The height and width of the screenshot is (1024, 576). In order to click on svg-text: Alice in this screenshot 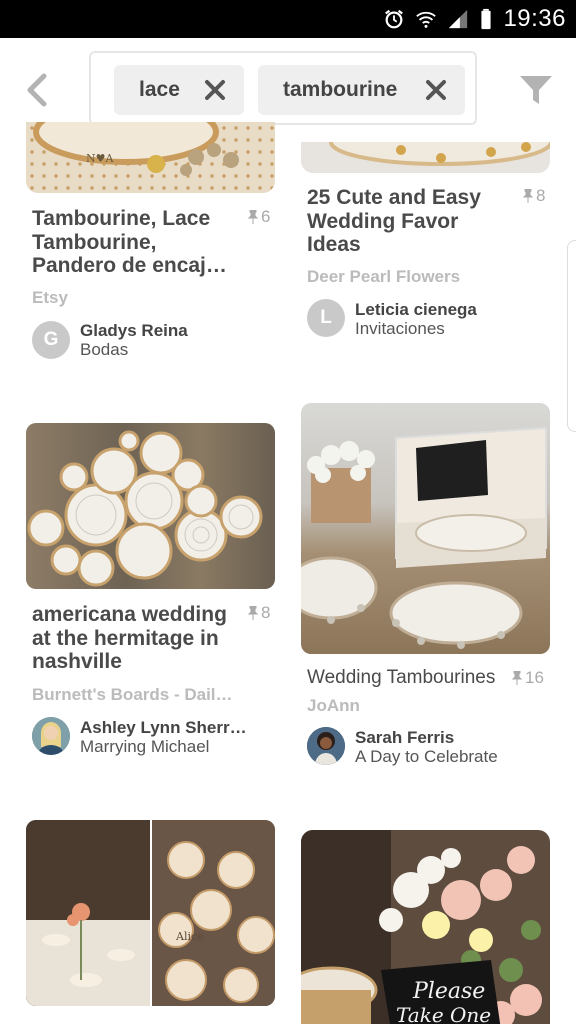, I will do `click(189, 936)`.